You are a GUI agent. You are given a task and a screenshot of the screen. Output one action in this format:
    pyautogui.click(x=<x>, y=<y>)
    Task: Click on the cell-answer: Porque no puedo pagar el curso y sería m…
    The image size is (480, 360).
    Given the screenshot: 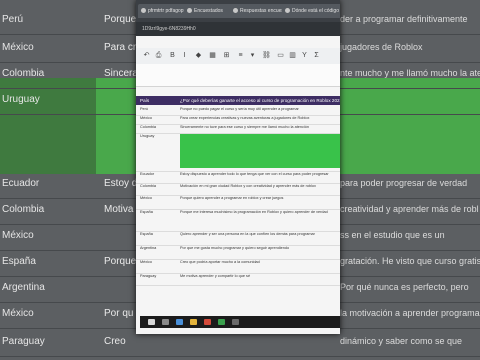 What is the action you would take?
    pyautogui.click(x=259, y=109)
    